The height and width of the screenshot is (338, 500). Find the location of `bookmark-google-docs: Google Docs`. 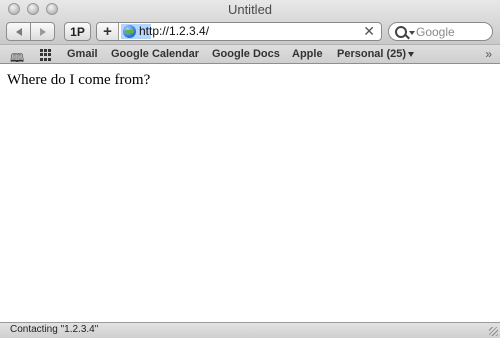

bookmark-google-docs: Google Docs is located at coordinates (246, 54).